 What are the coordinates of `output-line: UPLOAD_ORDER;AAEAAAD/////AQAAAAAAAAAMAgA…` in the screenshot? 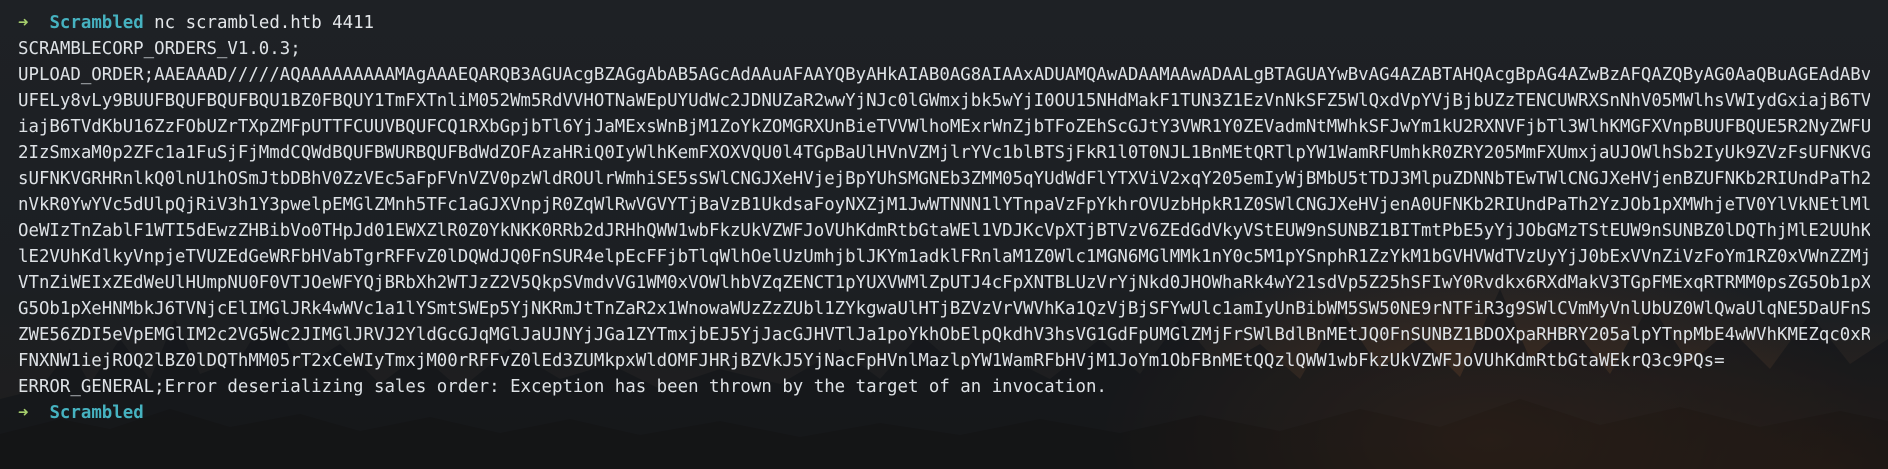 It's located at (944, 75).